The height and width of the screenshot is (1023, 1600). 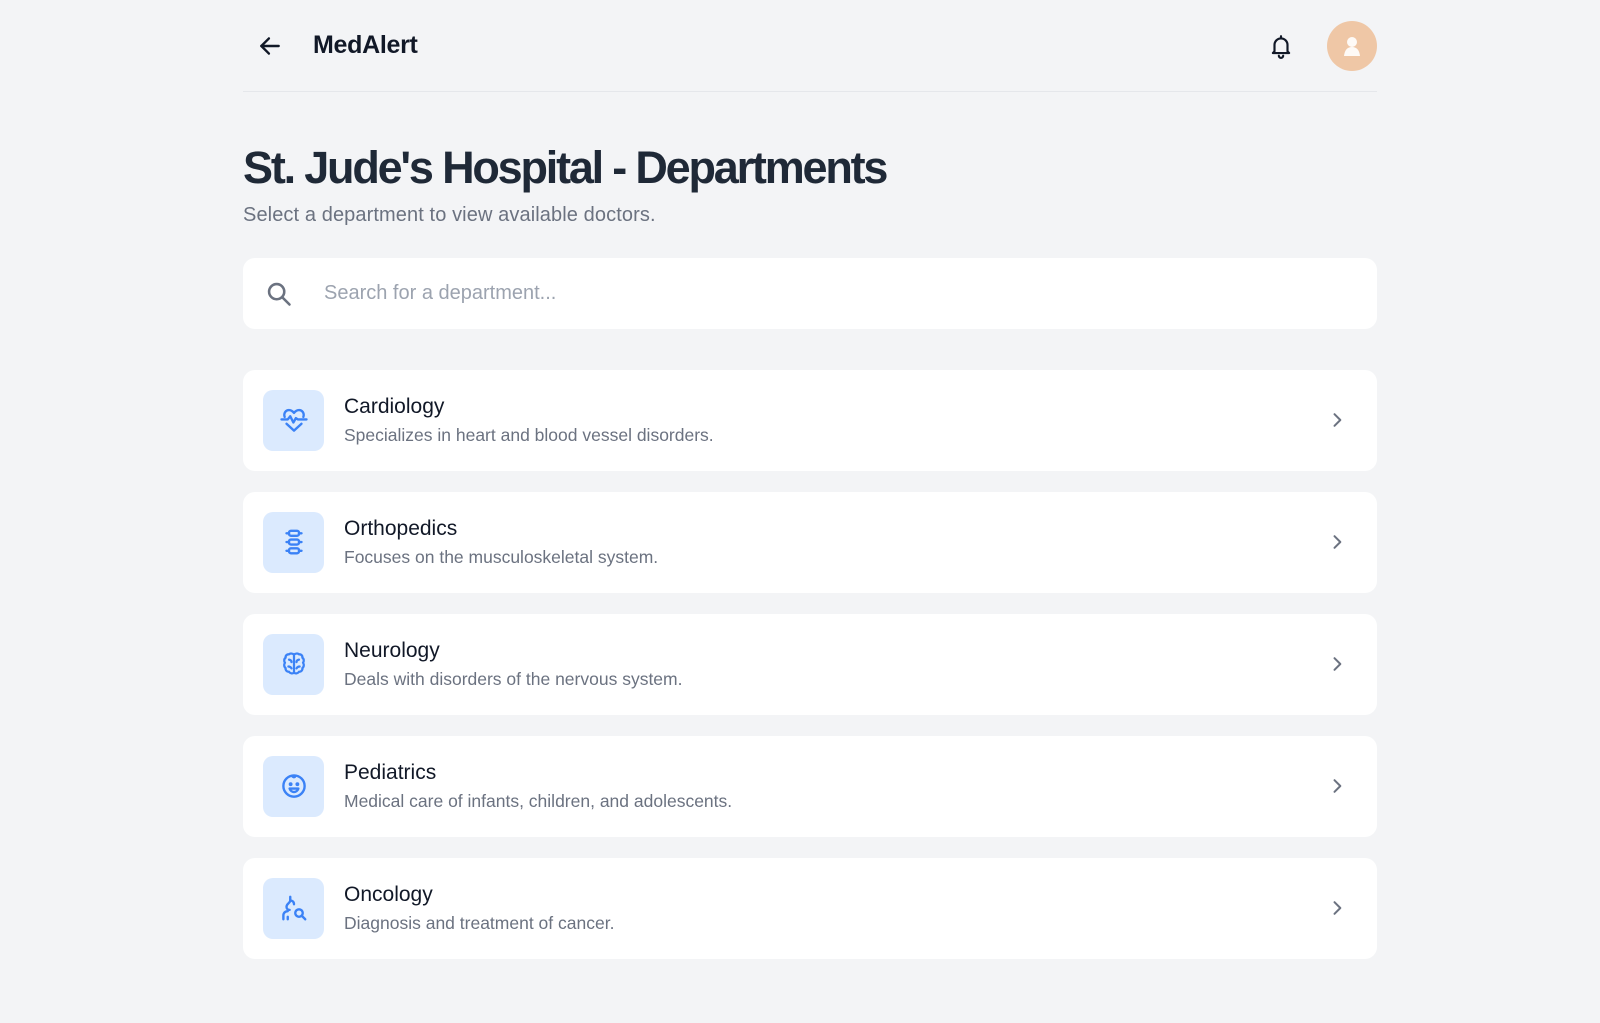 I want to click on back-button, so click(x=270, y=46).